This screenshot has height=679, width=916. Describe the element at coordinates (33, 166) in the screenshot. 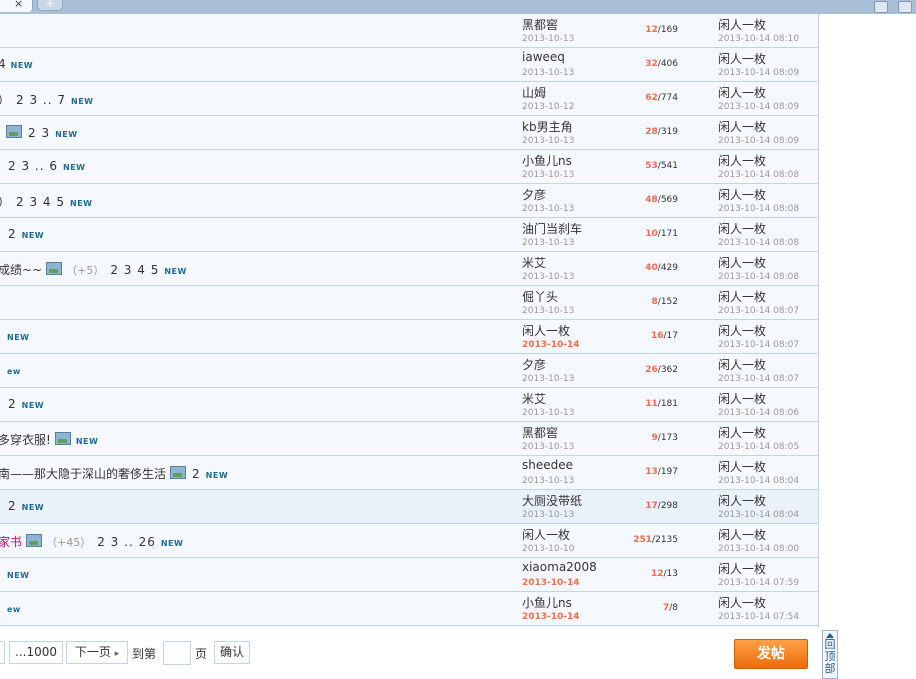

I see `thread-pages: 2 3 .. 6` at that location.